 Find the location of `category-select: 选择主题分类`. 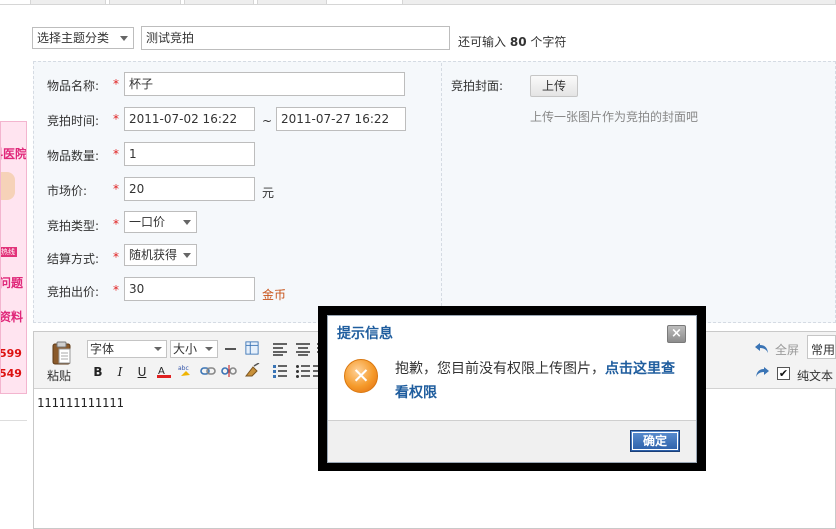

category-select: 选择主题分类 is located at coordinates (83, 38).